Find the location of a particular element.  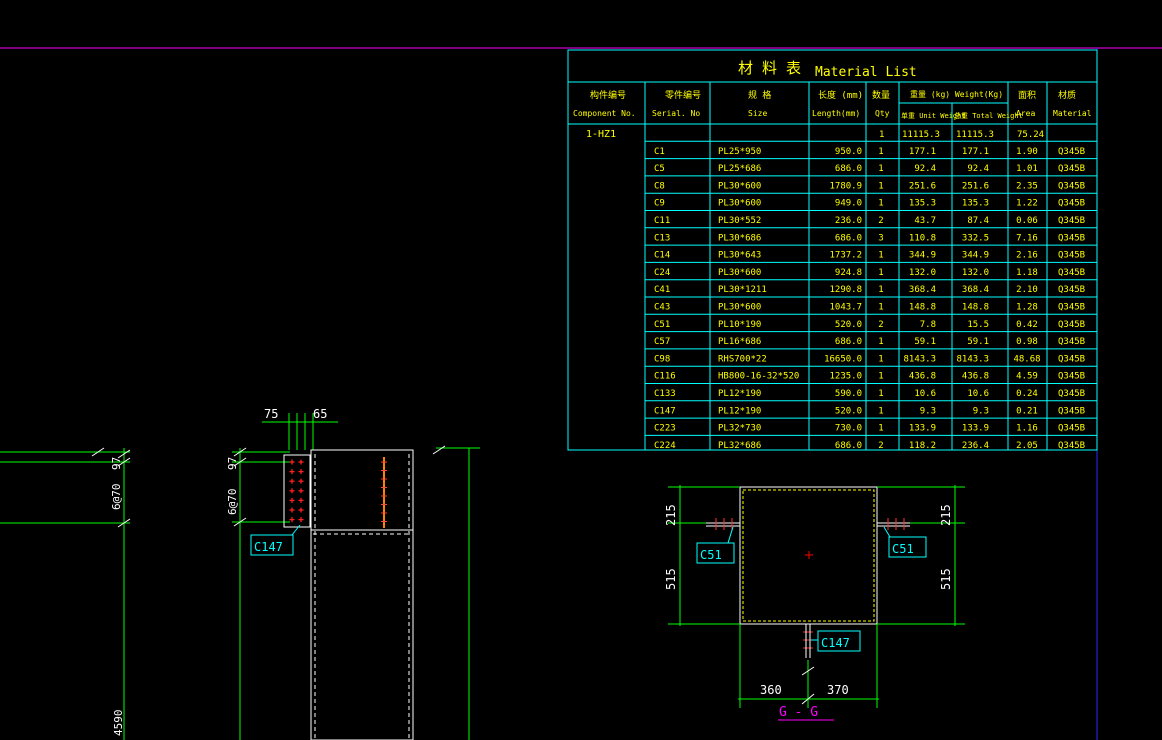

leader-line is located at coordinates (730, 535).